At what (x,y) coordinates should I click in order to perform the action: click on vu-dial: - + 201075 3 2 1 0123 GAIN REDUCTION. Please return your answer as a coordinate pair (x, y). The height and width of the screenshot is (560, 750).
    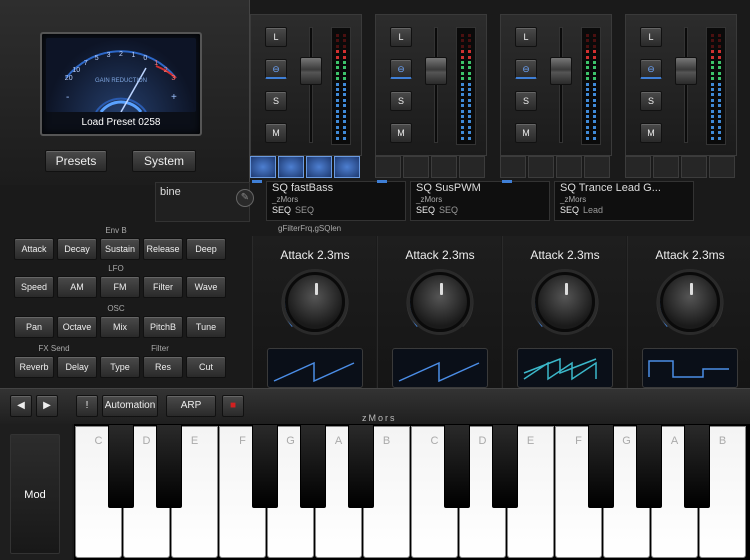
    Looking at the image, I should click on (121, 81).